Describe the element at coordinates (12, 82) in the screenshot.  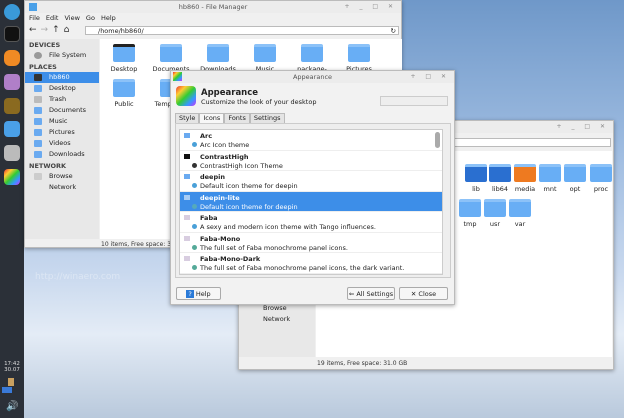
I see `files-icon` at that location.